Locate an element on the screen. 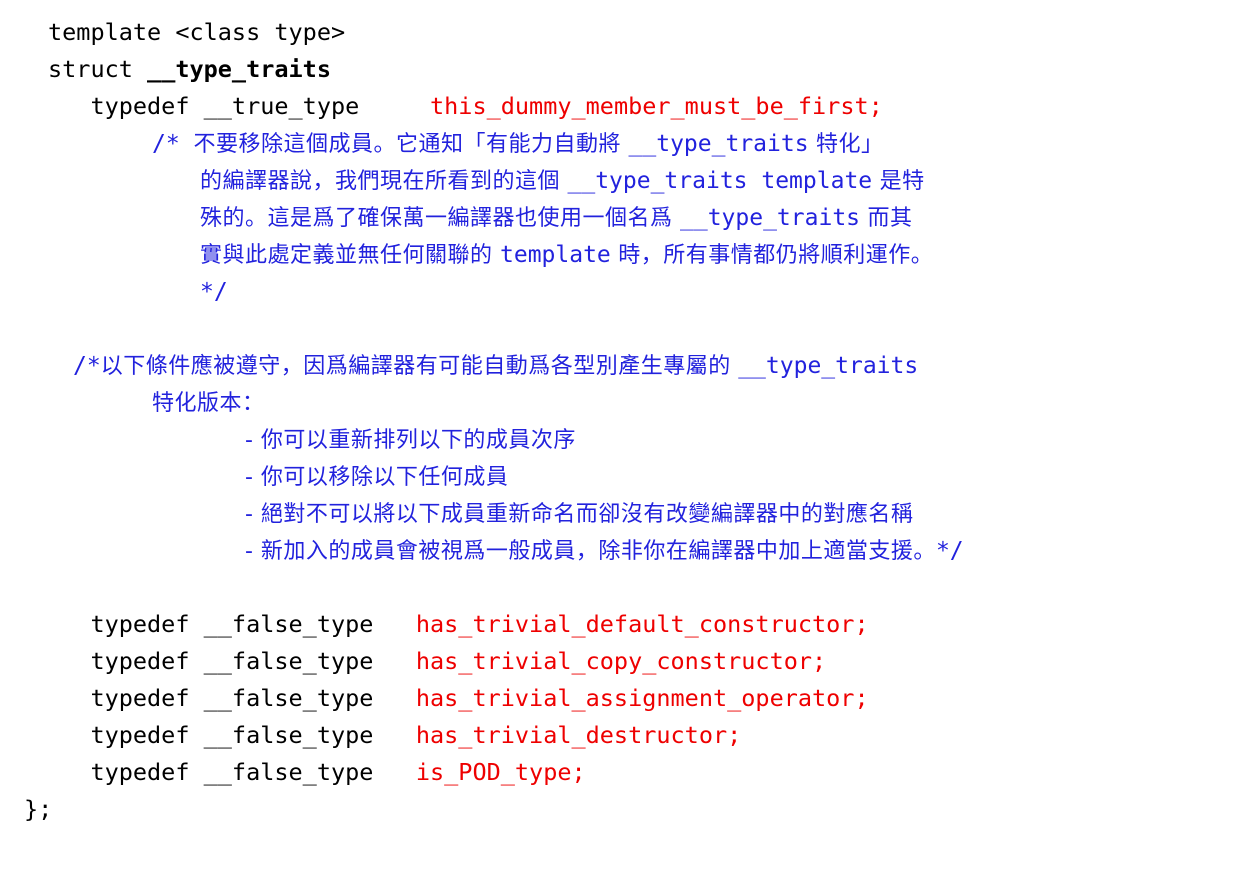 The height and width of the screenshot is (873, 1245). comment-2-text-a: 的編譯器說，我們現在所看到的這個 is located at coordinates (384, 181).